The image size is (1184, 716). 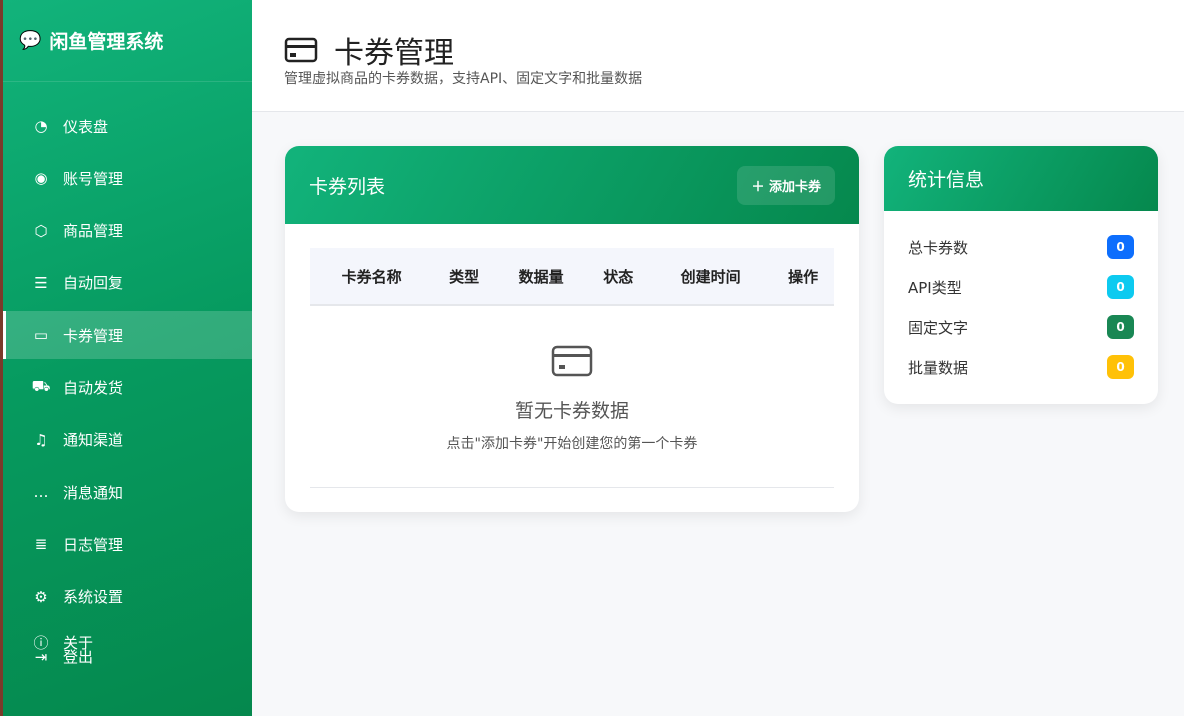 I want to click on stat-label: 总卡券数, so click(x=938, y=247).